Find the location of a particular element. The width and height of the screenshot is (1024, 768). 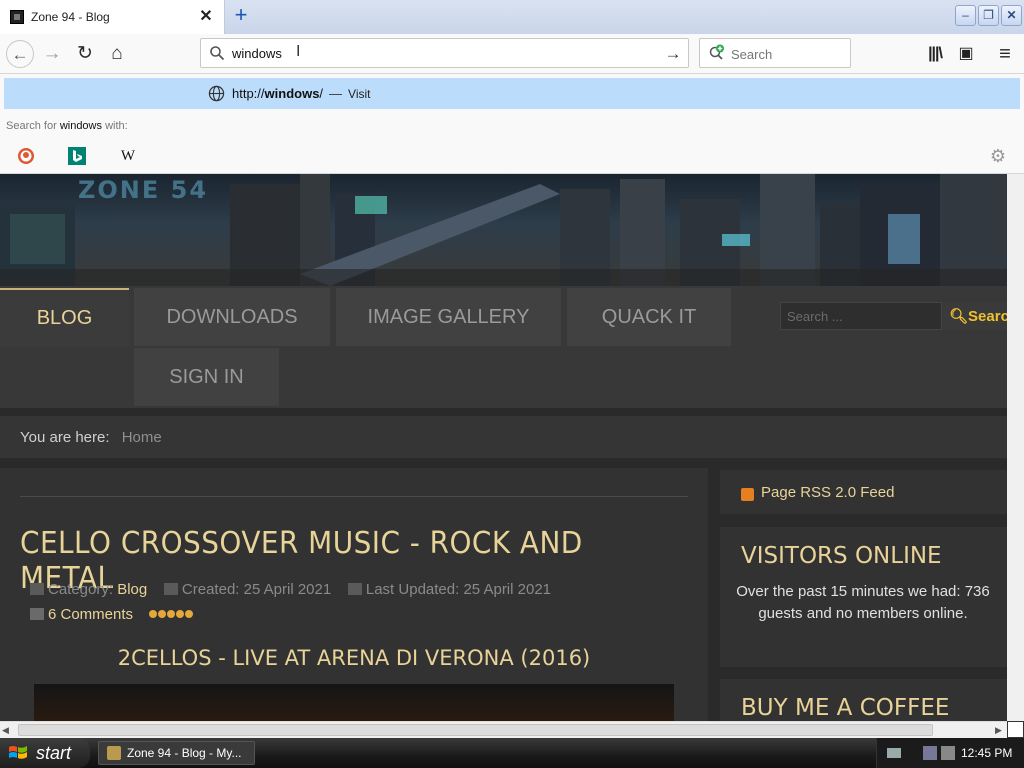

search-engine-icon is located at coordinates (717, 53).